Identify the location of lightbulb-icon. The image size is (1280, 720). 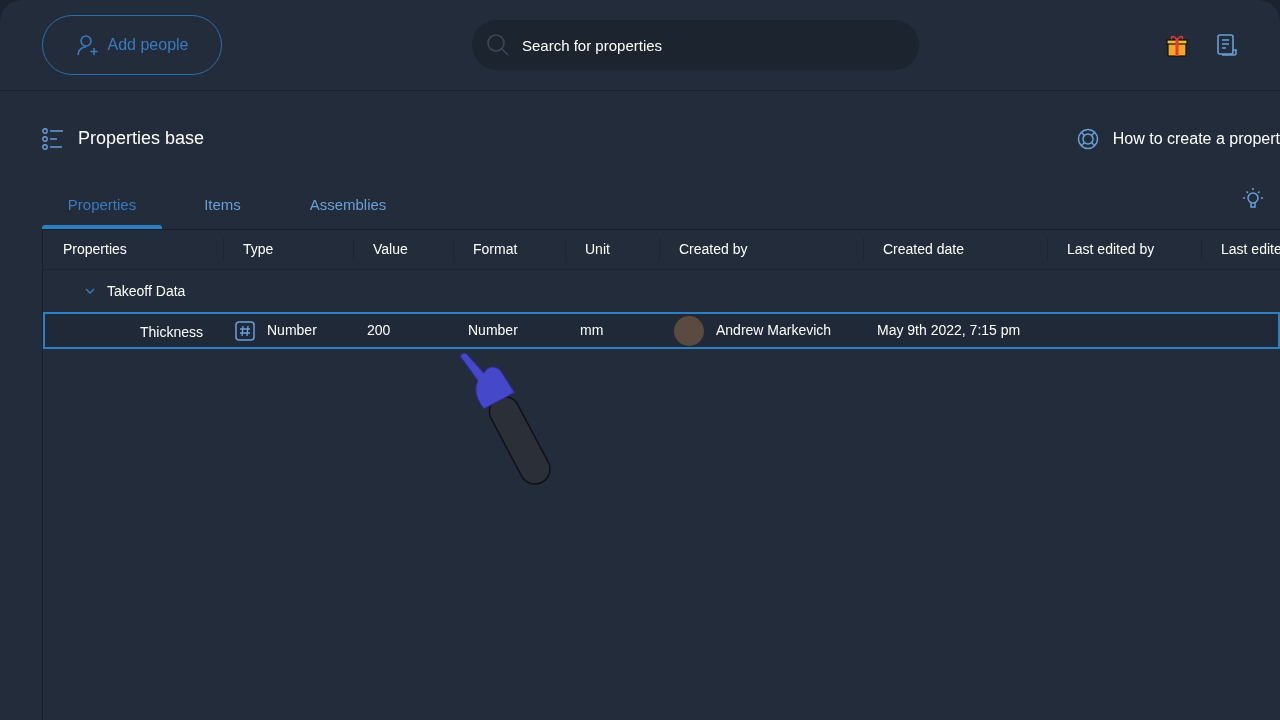
(1253, 199).